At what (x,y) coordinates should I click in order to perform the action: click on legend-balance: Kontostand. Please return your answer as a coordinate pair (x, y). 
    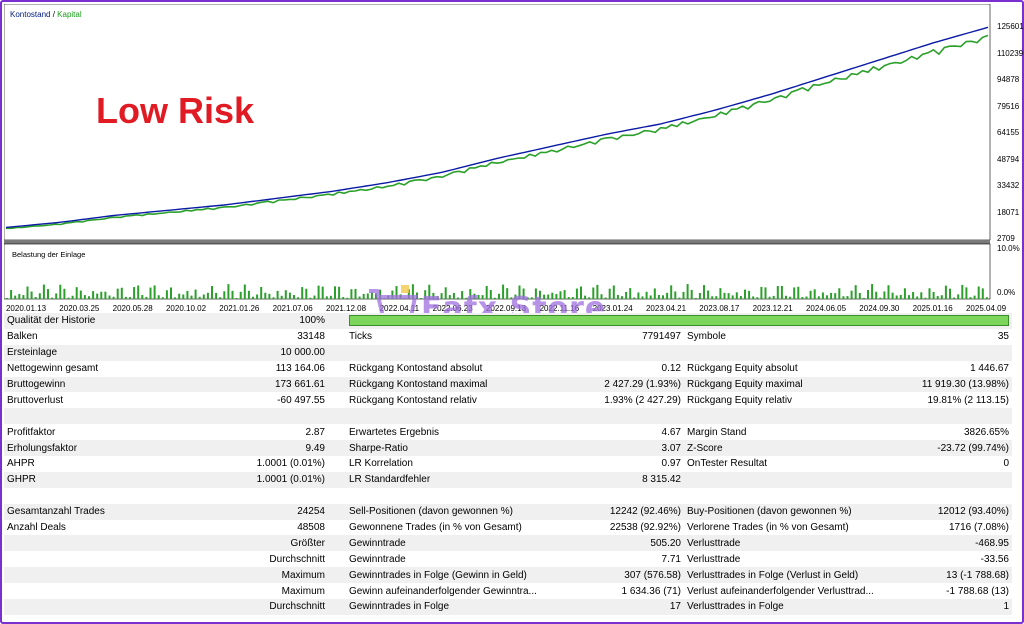
    Looking at the image, I should click on (30, 14).